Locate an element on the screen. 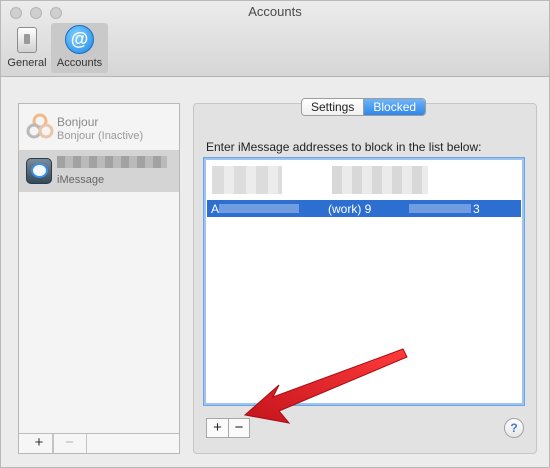 The image size is (550, 468). tab-control: Settings Blocked is located at coordinates (364, 107).